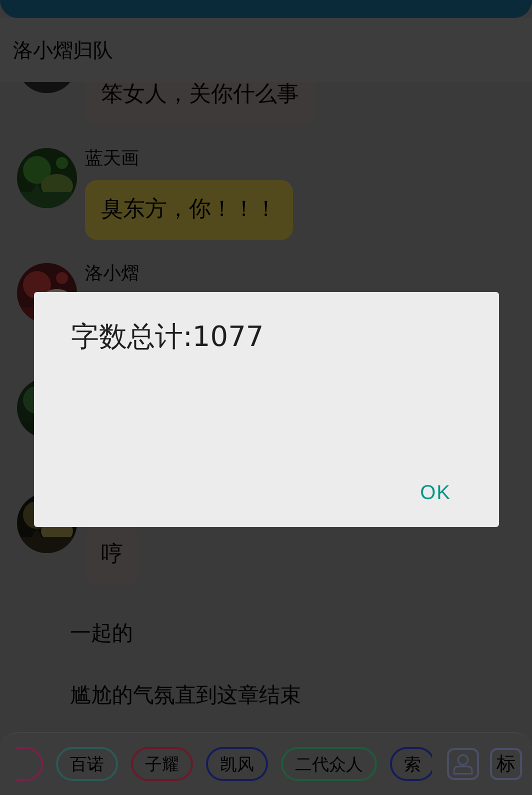  I want to click on sender-name: 洛小熠, so click(112, 274).